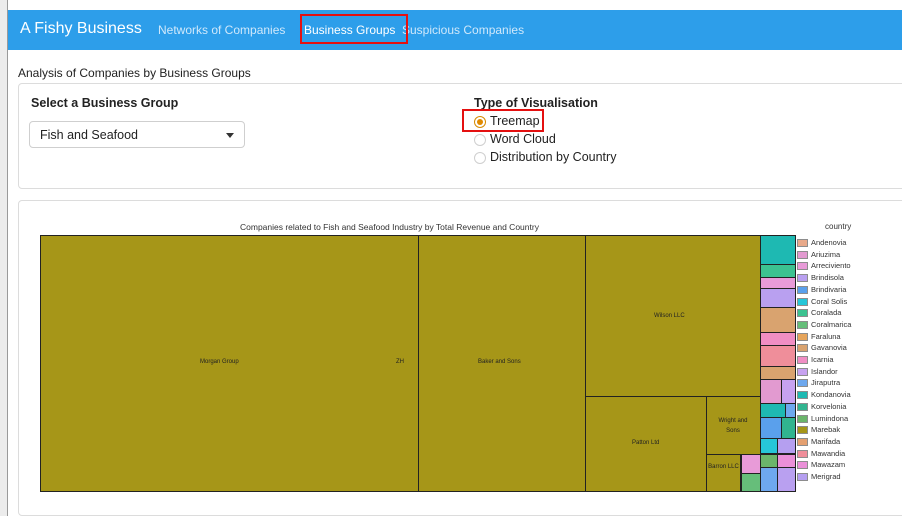 This screenshot has width=902, height=516. What do you see at coordinates (89, 135) in the screenshot?
I see `business-group-value: Fish and Seafood` at bounding box center [89, 135].